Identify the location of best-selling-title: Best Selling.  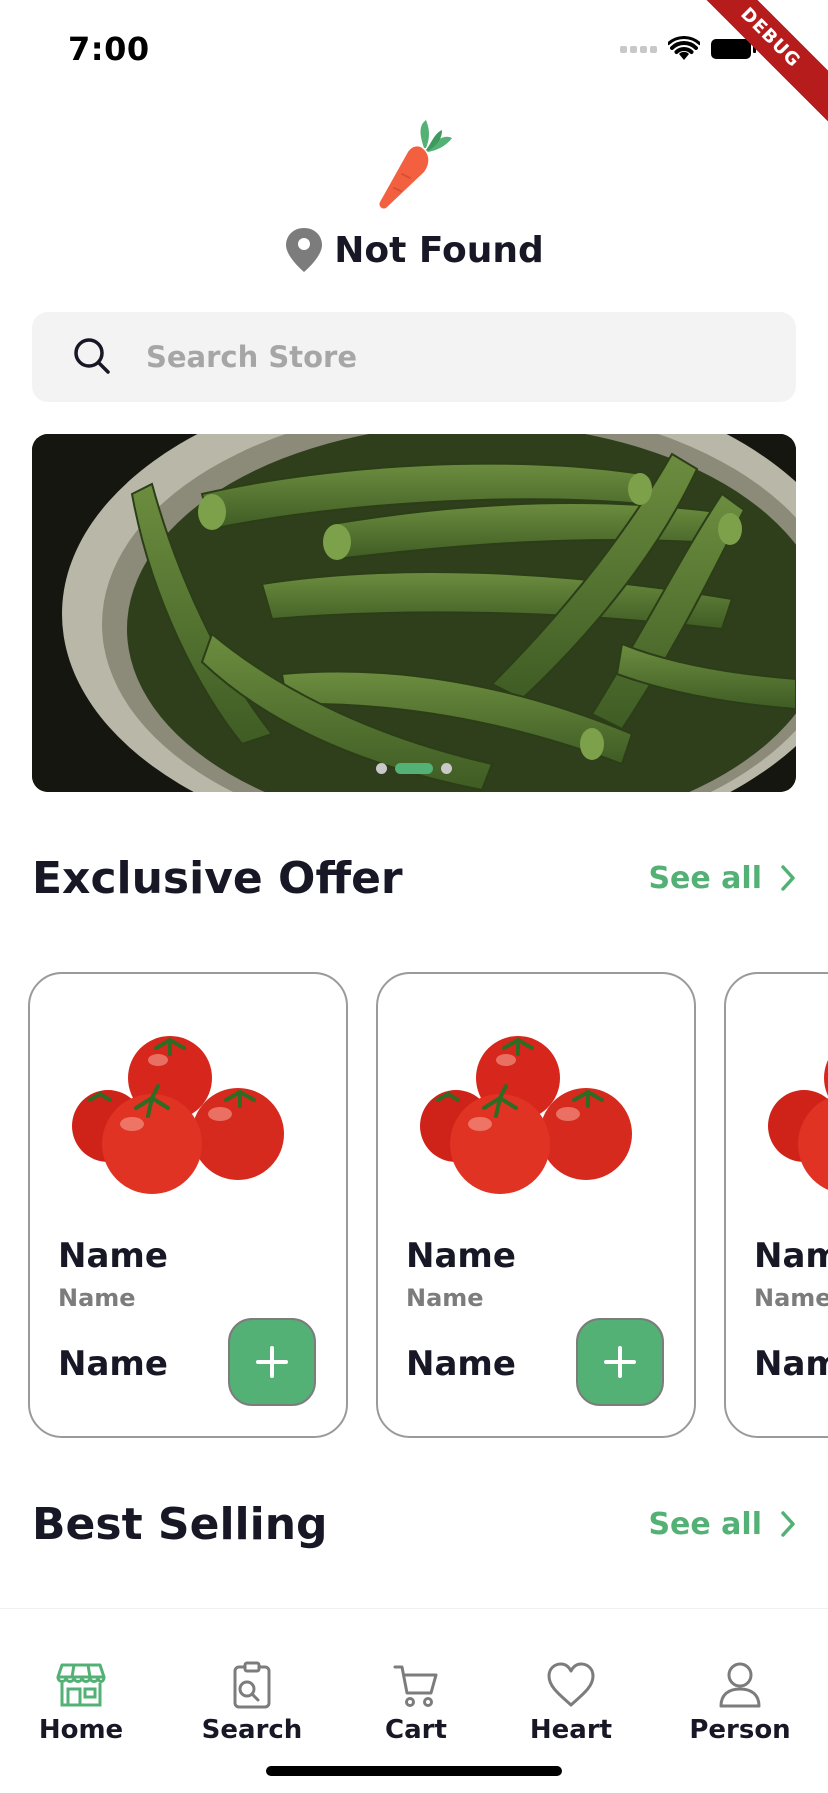
(180, 1524).